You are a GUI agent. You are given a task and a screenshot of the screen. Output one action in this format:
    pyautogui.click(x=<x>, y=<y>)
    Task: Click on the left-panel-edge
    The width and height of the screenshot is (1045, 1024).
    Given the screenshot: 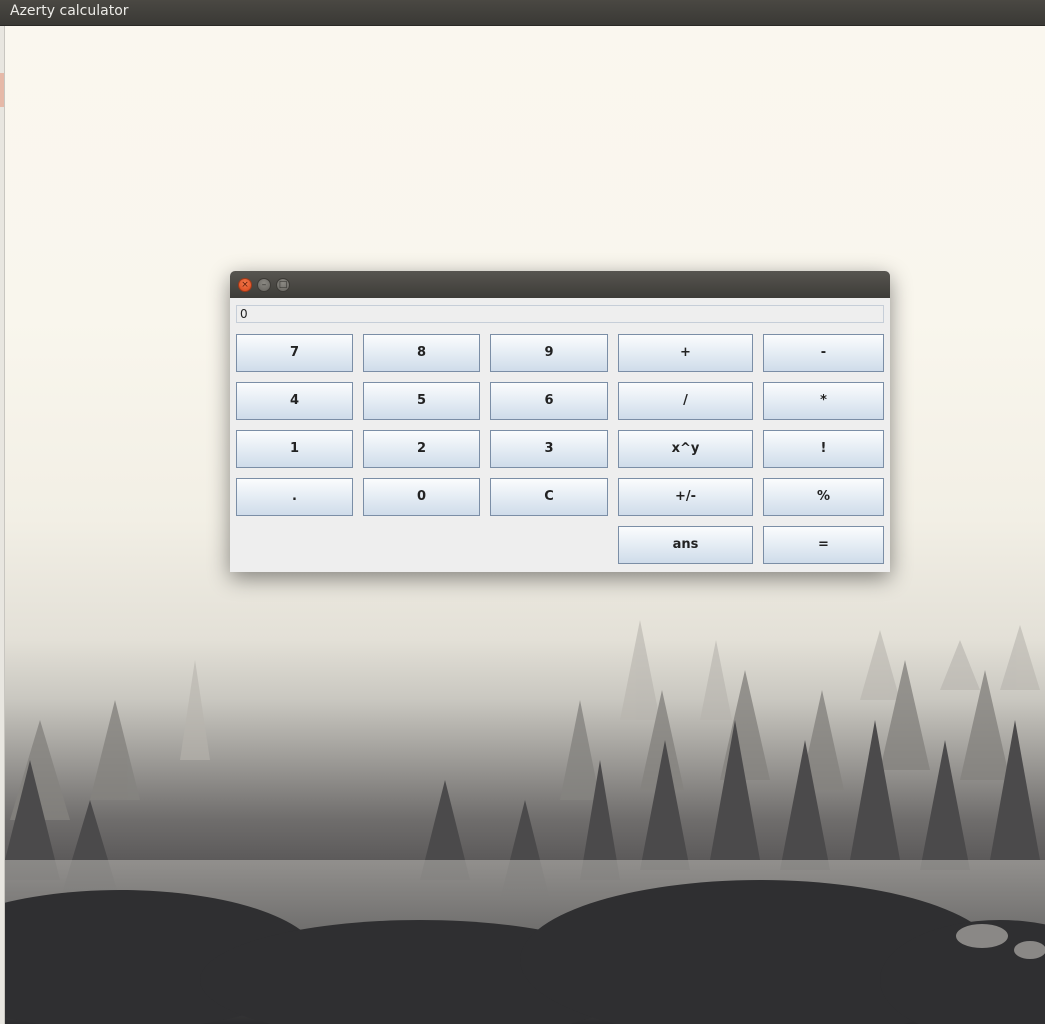 What is the action you would take?
    pyautogui.click(x=2, y=524)
    